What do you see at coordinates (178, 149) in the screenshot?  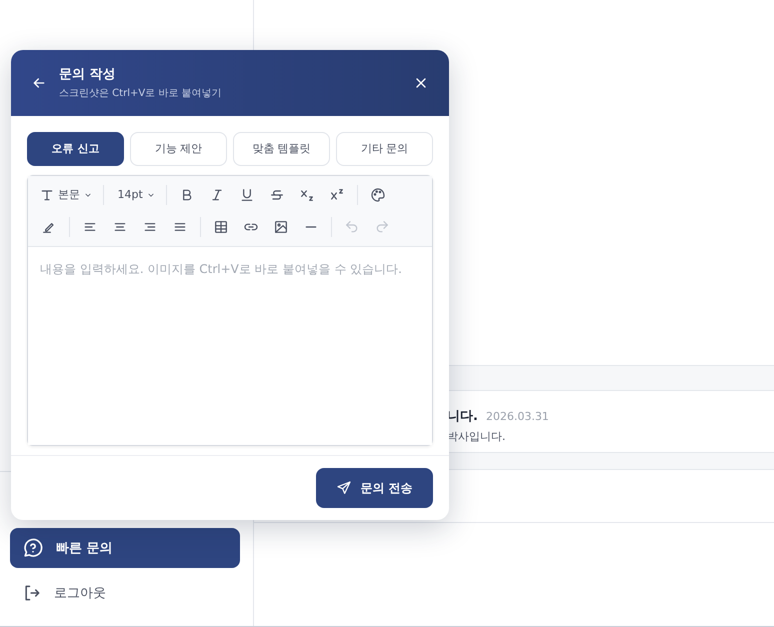 I see `category-tab: 기능 제안` at bounding box center [178, 149].